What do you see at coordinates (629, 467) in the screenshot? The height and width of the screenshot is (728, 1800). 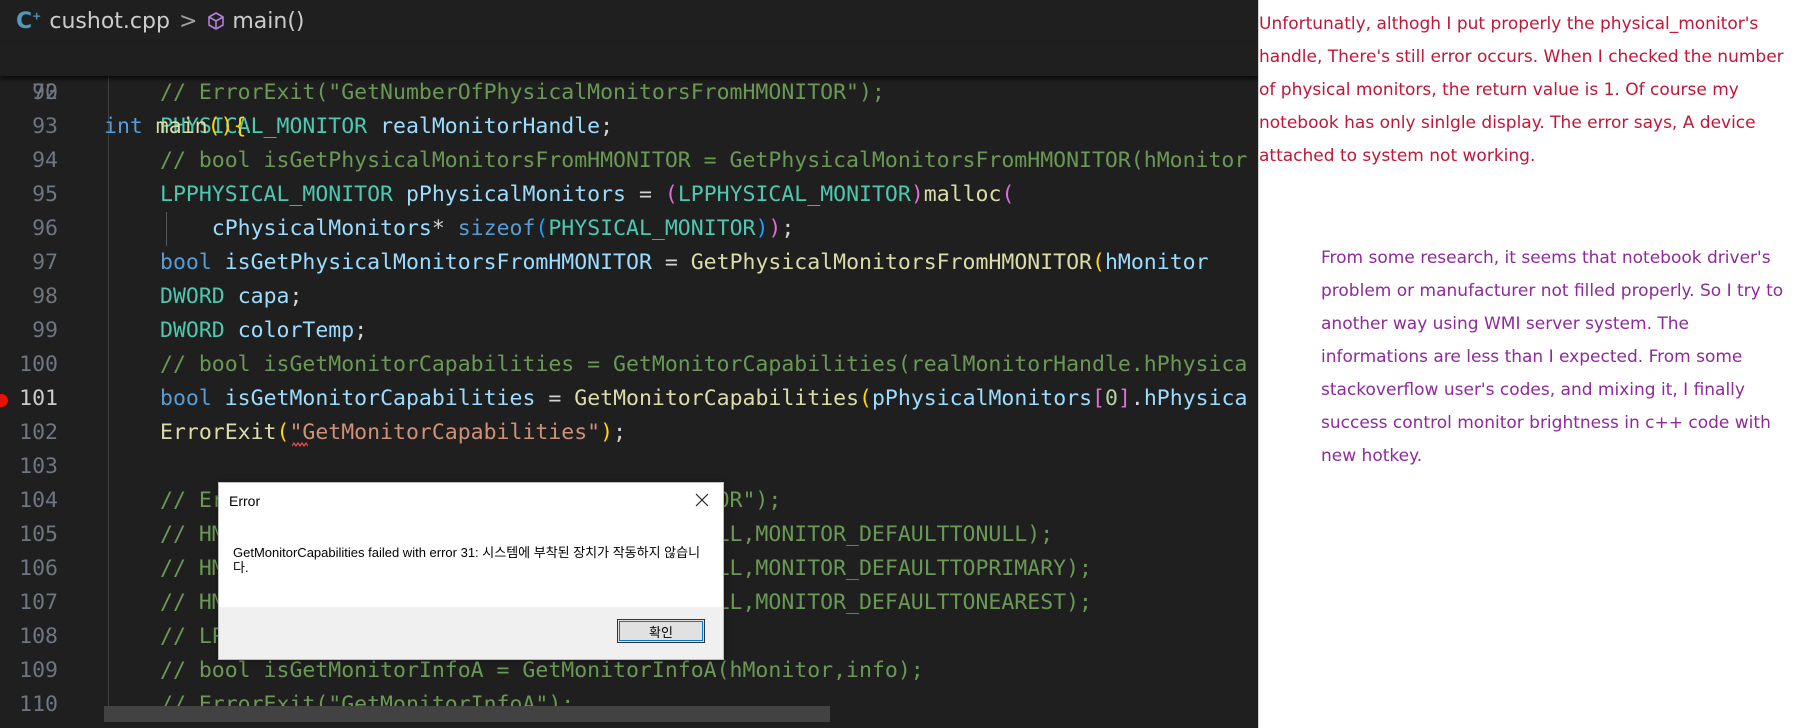 I see `code-line: 103` at bounding box center [629, 467].